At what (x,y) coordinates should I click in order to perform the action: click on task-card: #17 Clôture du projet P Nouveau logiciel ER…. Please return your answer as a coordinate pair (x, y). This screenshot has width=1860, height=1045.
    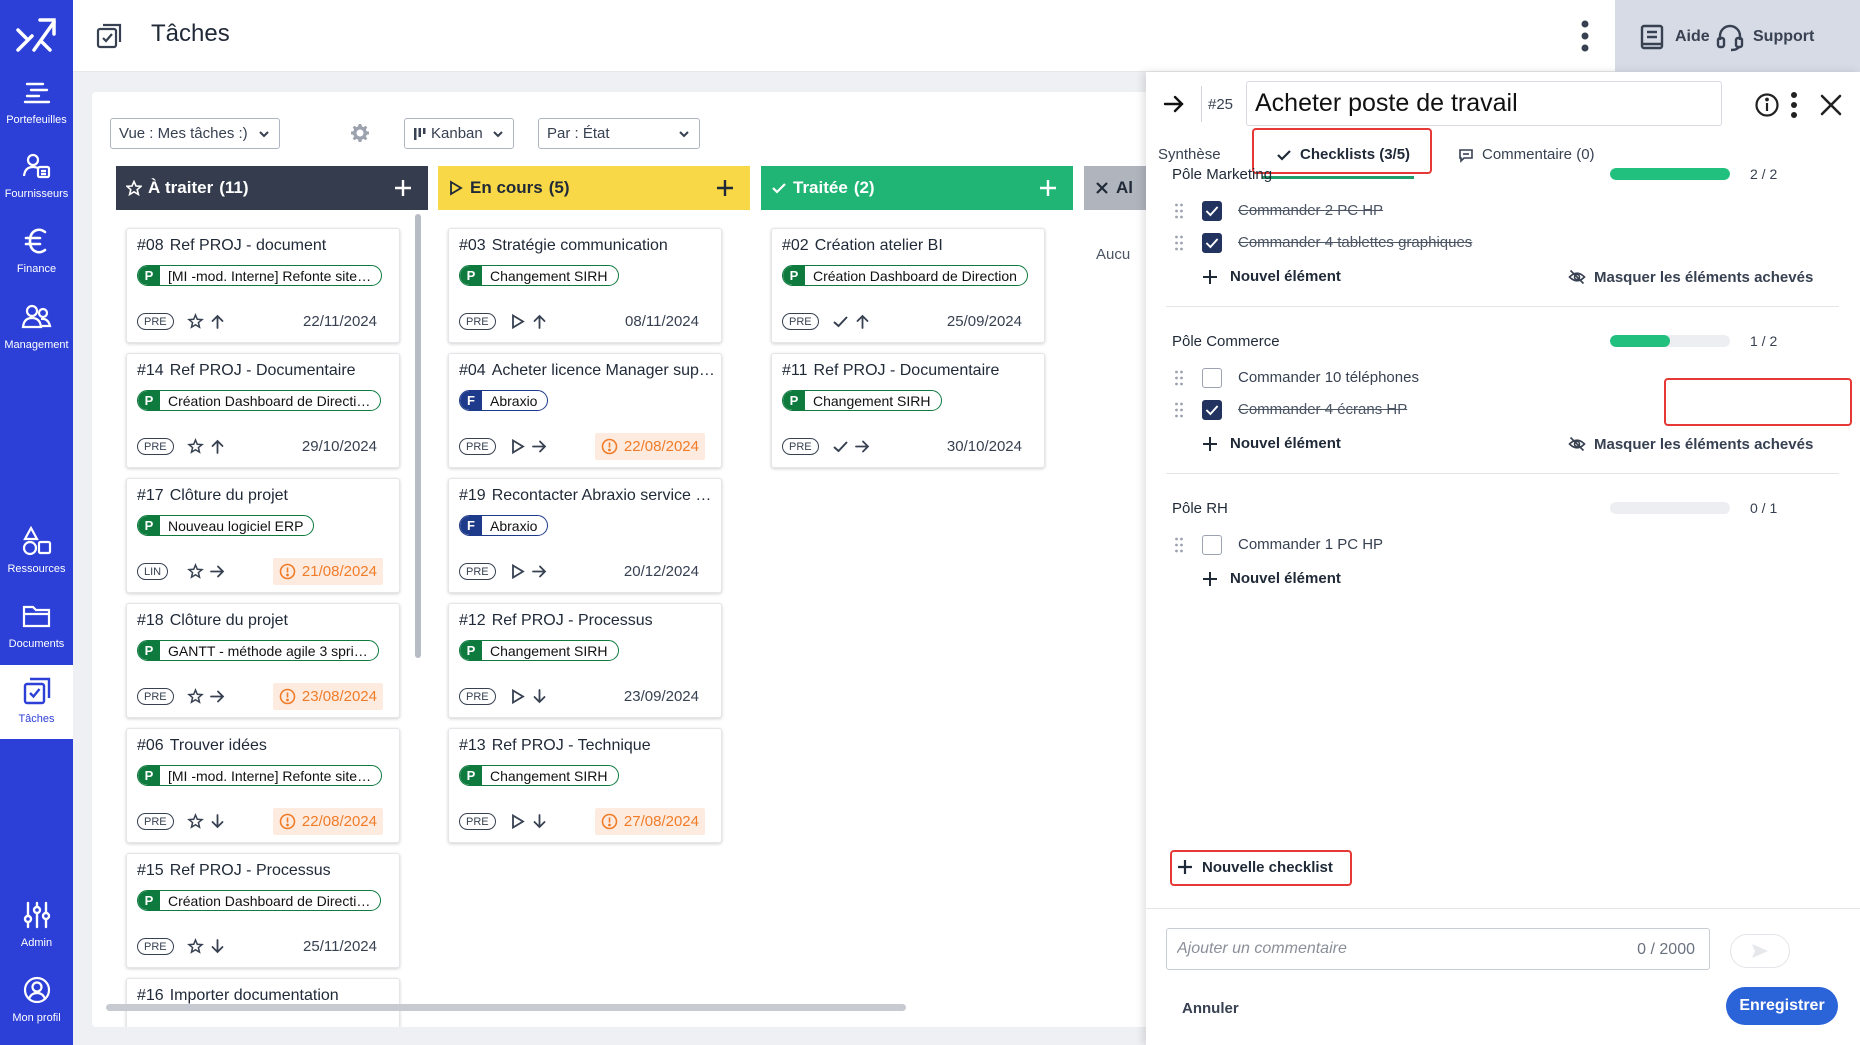
    Looking at the image, I should click on (263, 535).